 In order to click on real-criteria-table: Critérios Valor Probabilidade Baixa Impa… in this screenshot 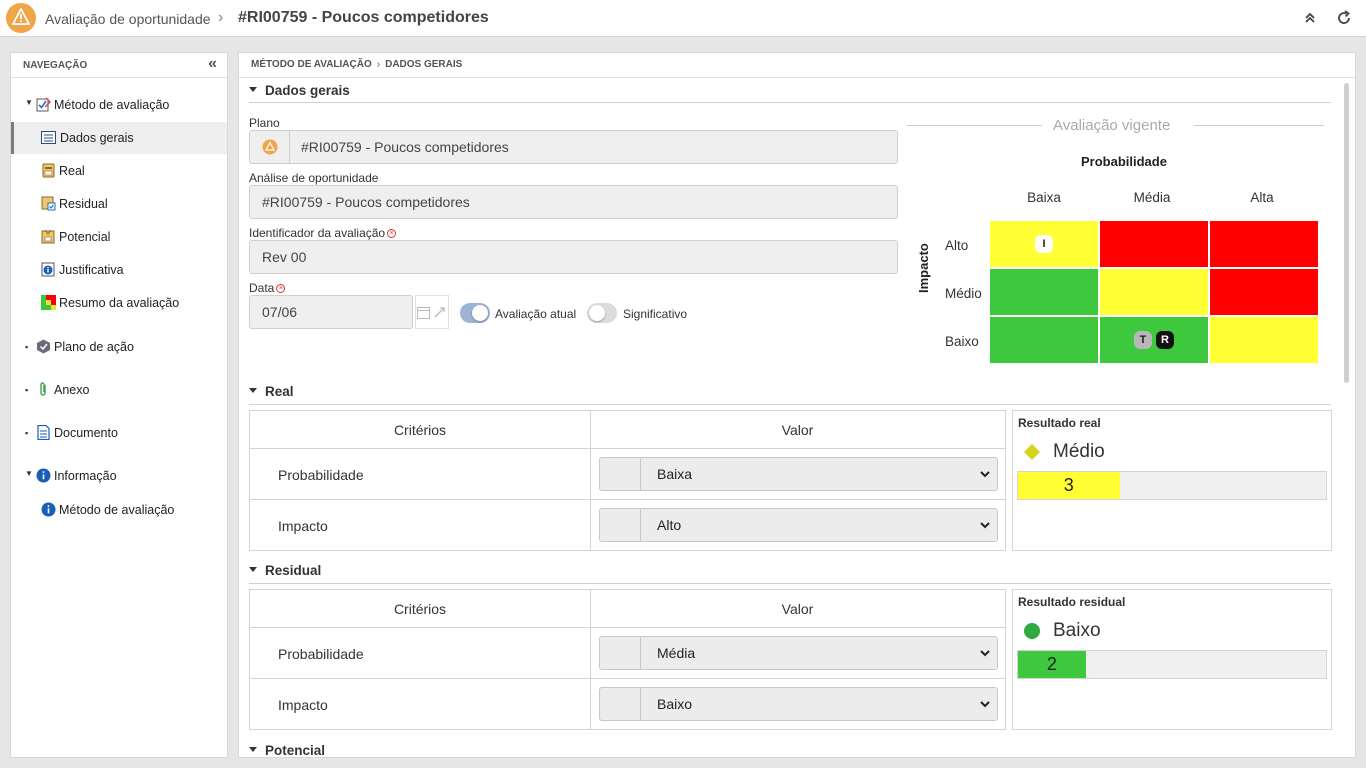, I will do `click(627, 480)`.